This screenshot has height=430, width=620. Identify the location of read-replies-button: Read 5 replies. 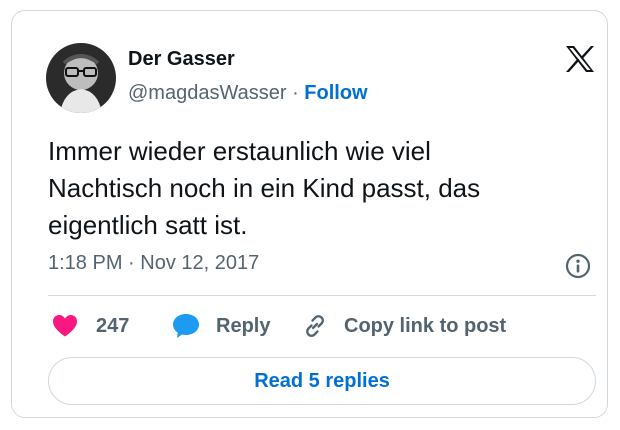
(322, 381).